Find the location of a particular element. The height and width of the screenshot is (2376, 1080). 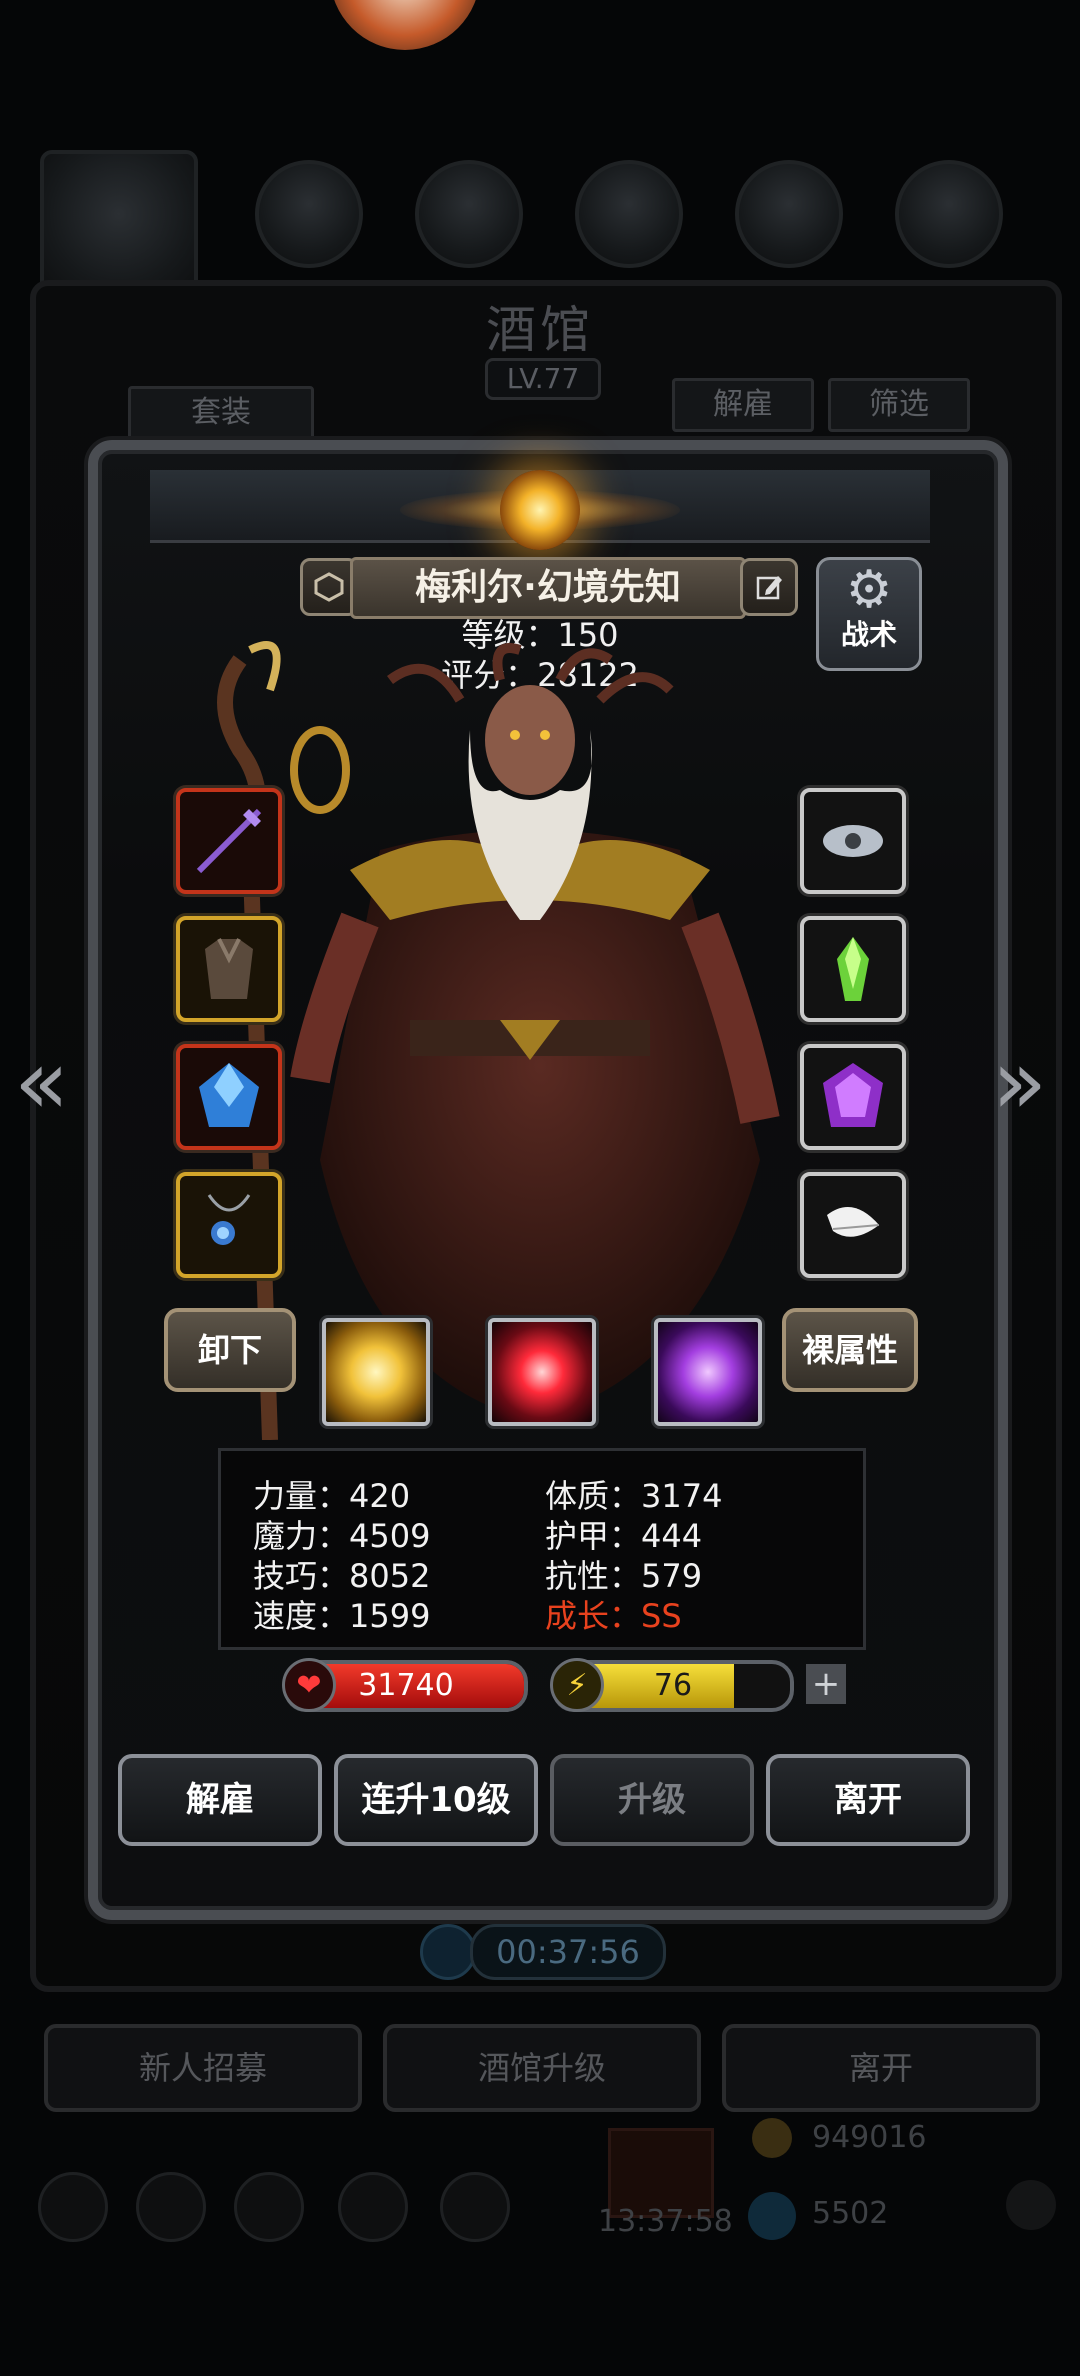

equip-slot-weapon is located at coordinates (229, 841).